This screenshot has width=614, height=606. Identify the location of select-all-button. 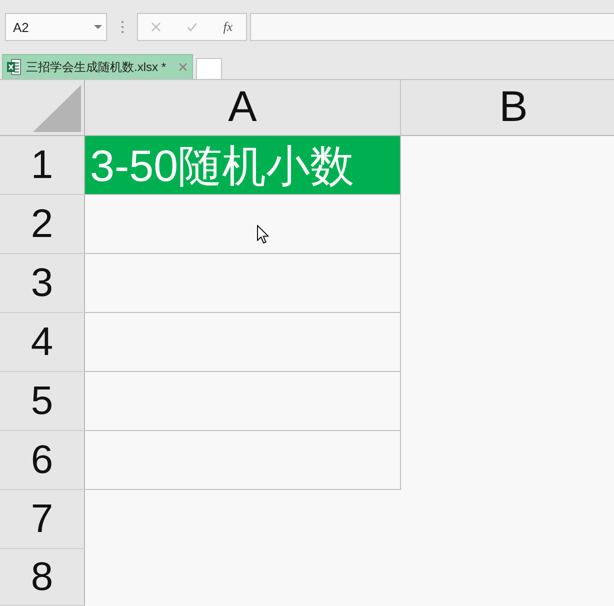
(42, 108).